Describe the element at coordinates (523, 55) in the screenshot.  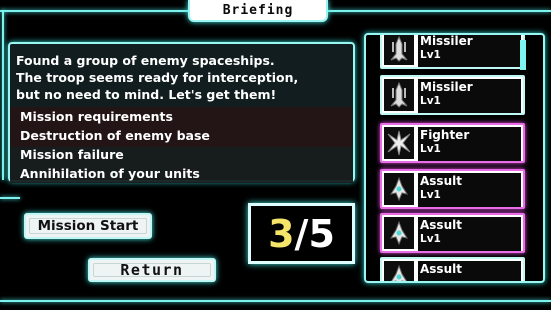
I see `unit-list-scroll-handle` at that location.